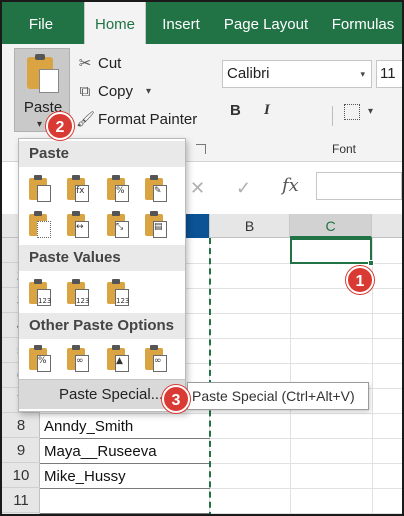  I want to click on paste-link-icon: ▤, so click(157, 225).